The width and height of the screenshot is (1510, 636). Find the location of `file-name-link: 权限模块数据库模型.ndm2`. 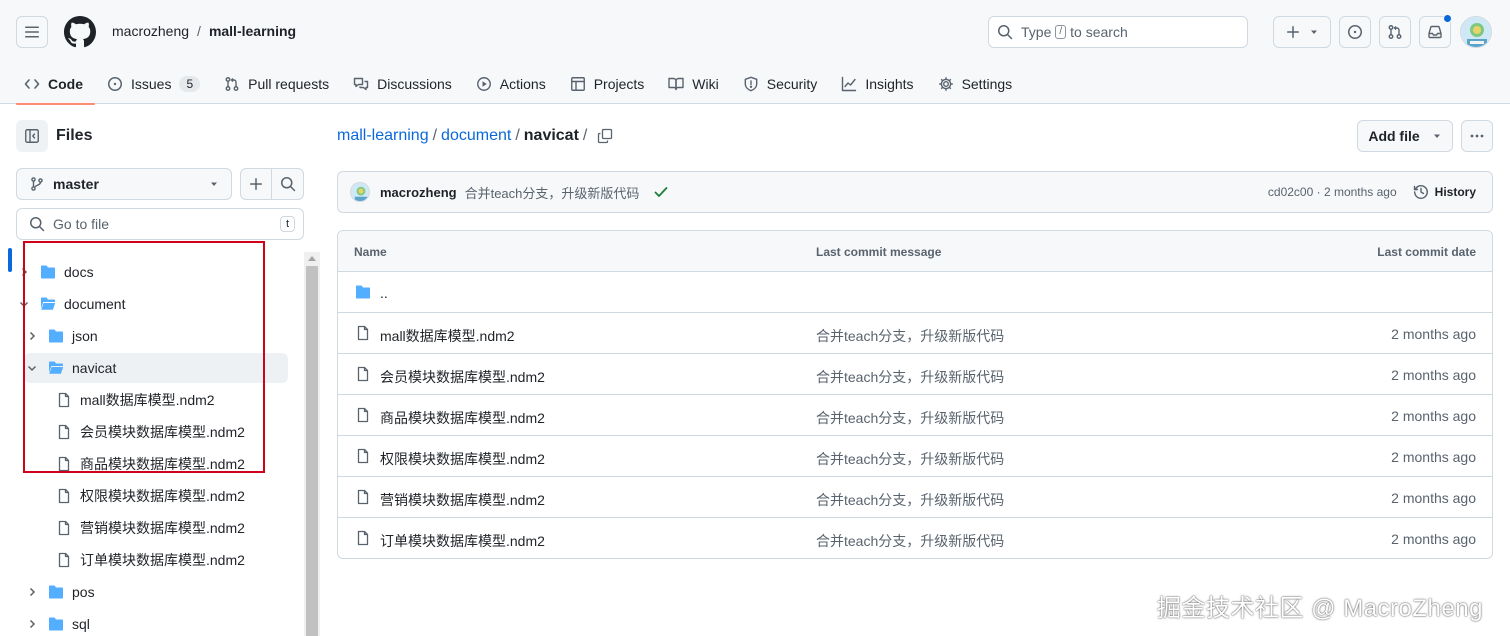

file-name-link: 权限模块数据库模型.ndm2 is located at coordinates (462, 459).